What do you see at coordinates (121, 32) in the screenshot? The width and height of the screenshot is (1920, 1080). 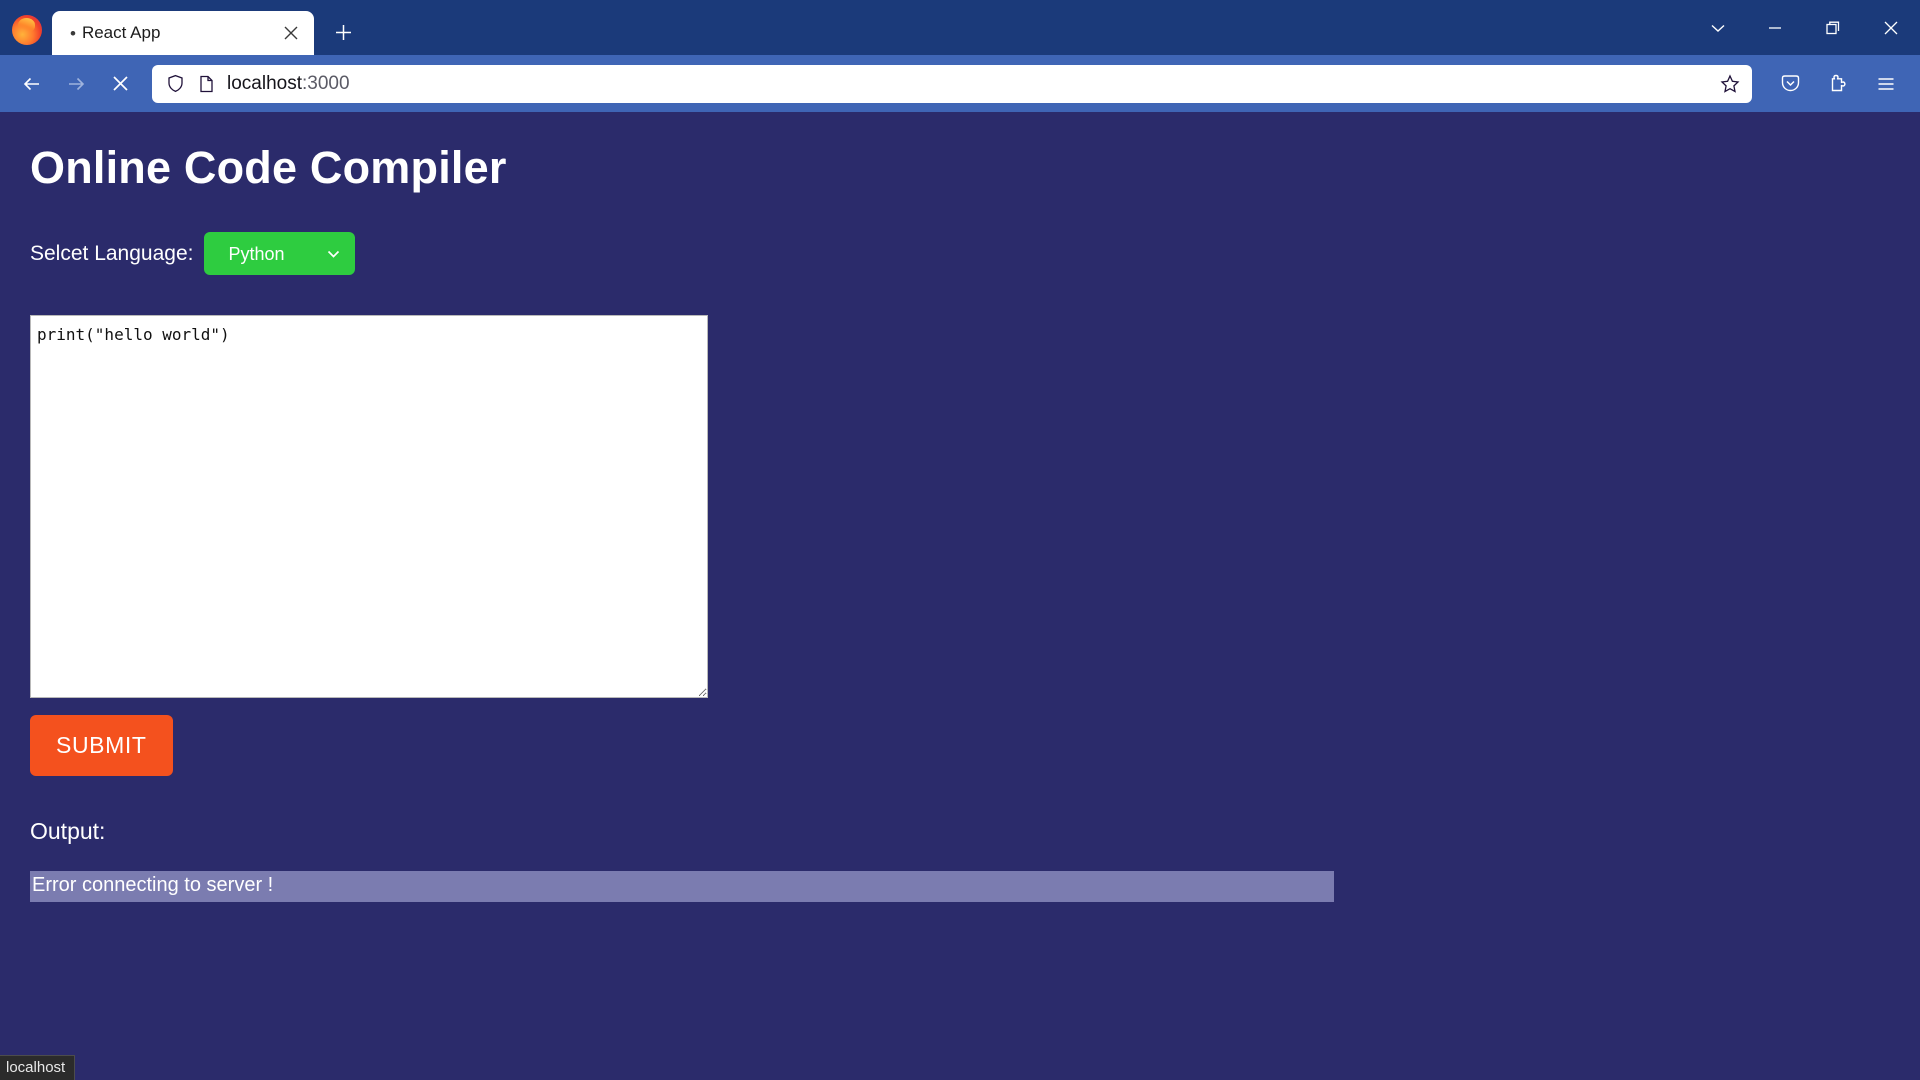 I see `tab-title: React App` at bounding box center [121, 32].